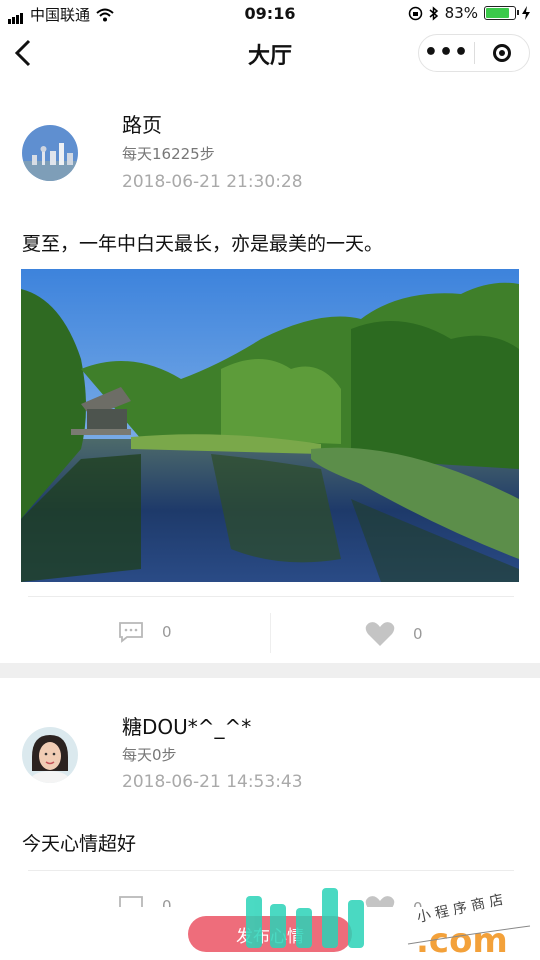 Image resolution: width=540 pixels, height=960 pixels. Describe the element at coordinates (526, 13) in the screenshot. I see `charging-icon` at that location.